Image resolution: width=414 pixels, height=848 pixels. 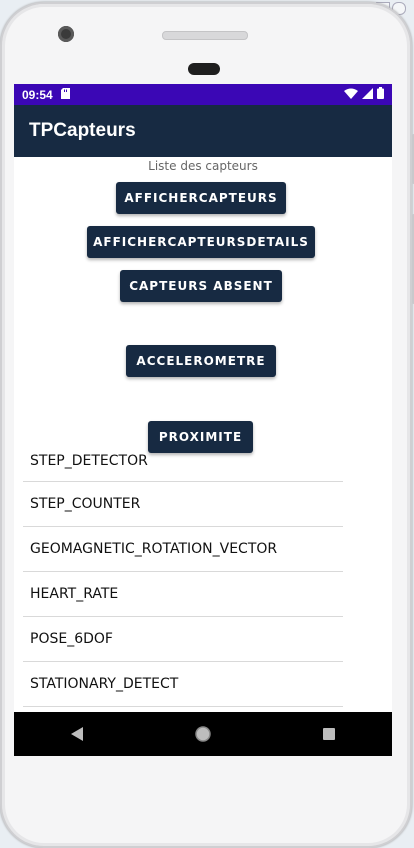 I want to click on list-item: STATIONARY_DETECT, so click(x=183, y=684).